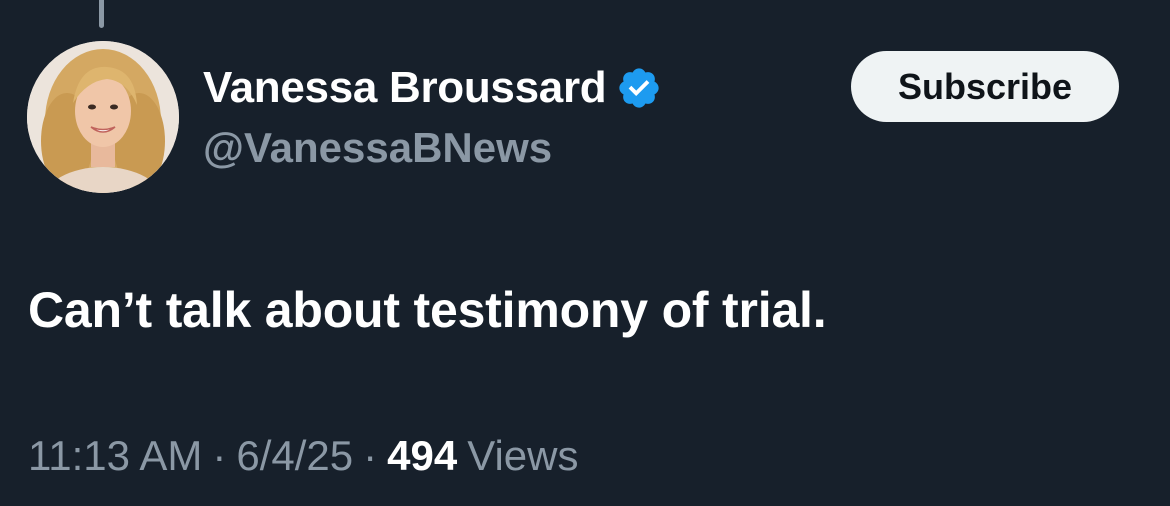 The height and width of the screenshot is (506, 1170). I want to click on views-label: Views, so click(522, 456).